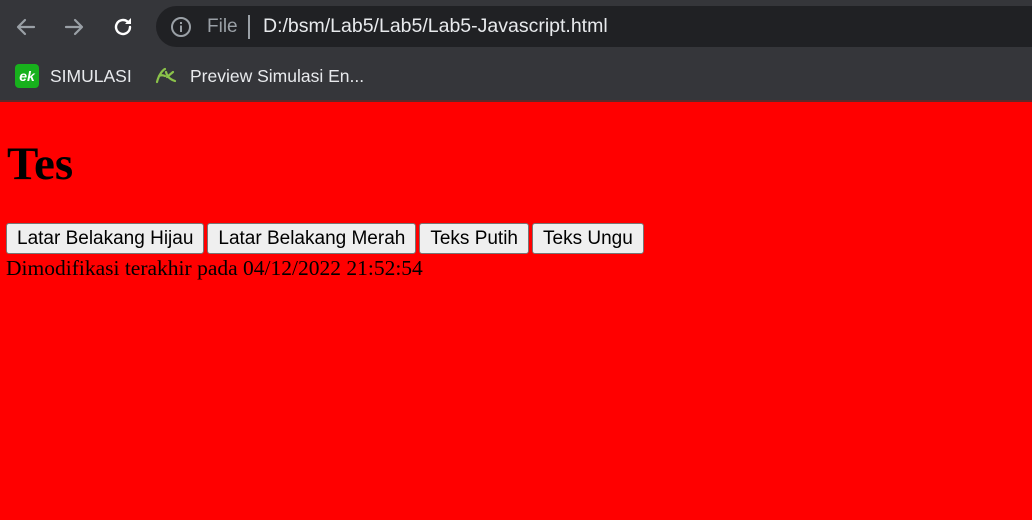 The width and height of the screenshot is (1032, 520). I want to click on ek-leaf-icon, so click(166, 75).